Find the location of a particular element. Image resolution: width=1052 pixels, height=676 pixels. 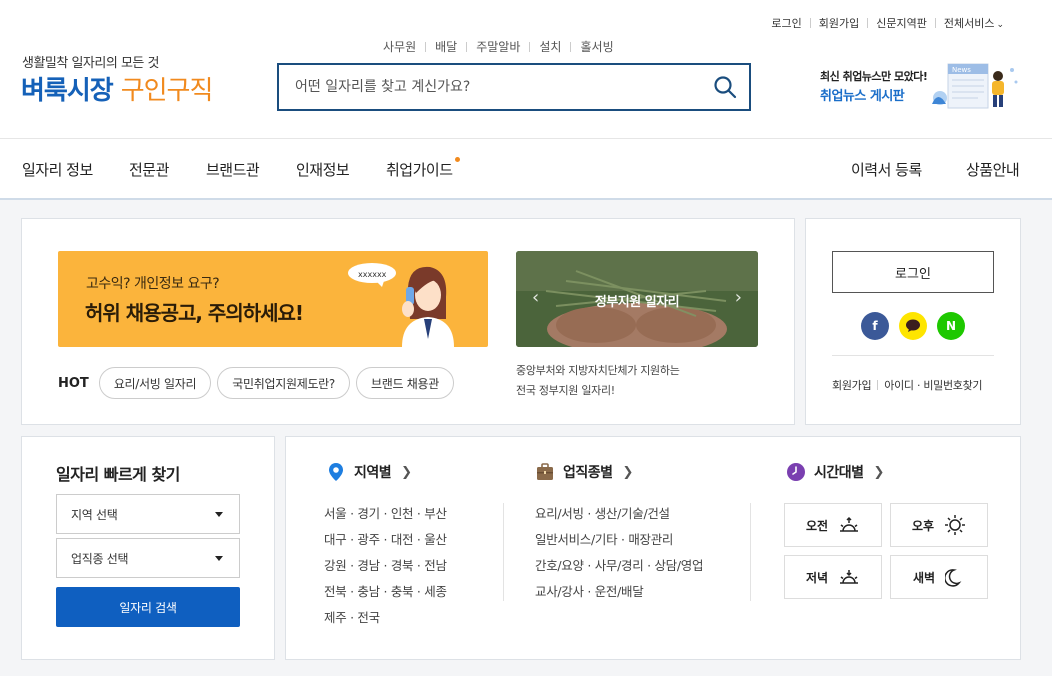

speech-bubble-text: xxxxxx is located at coordinates (372, 274).